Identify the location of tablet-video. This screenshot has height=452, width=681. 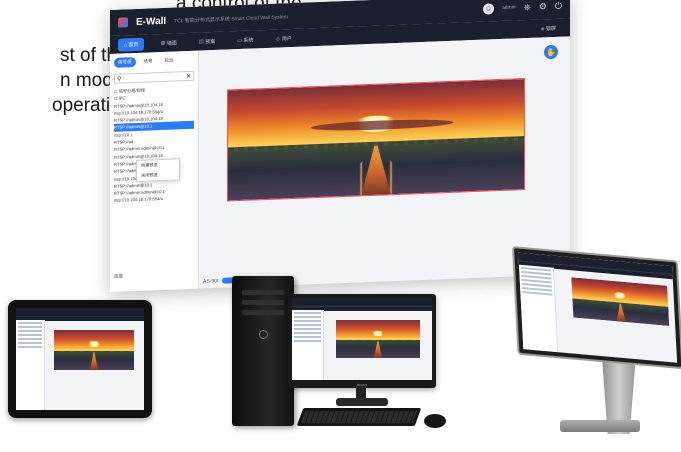
(94, 350).